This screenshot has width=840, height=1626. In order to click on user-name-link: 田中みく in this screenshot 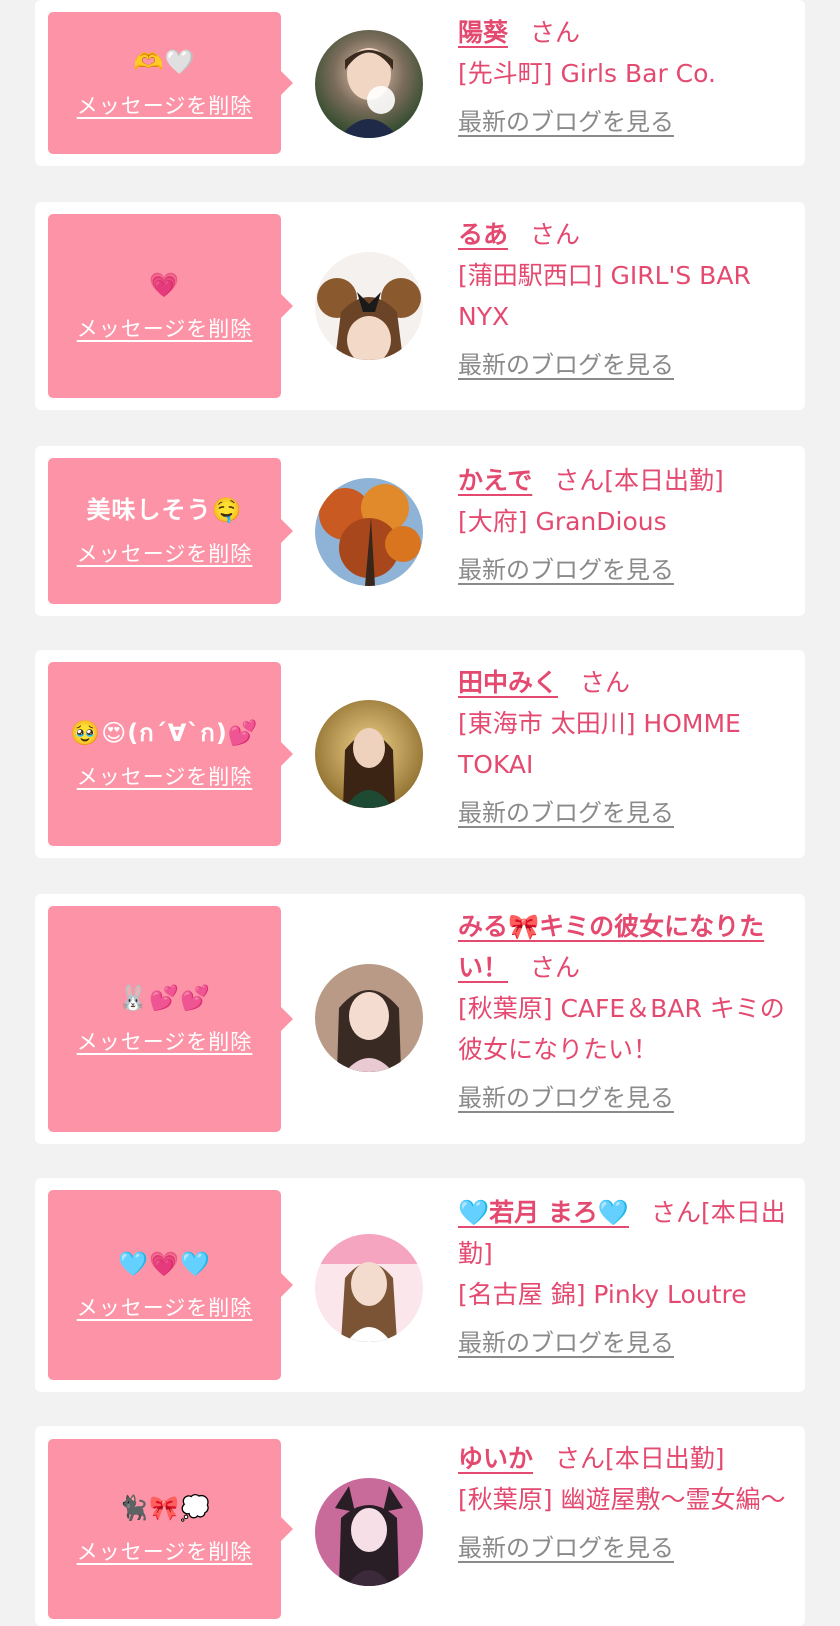, I will do `click(508, 682)`.